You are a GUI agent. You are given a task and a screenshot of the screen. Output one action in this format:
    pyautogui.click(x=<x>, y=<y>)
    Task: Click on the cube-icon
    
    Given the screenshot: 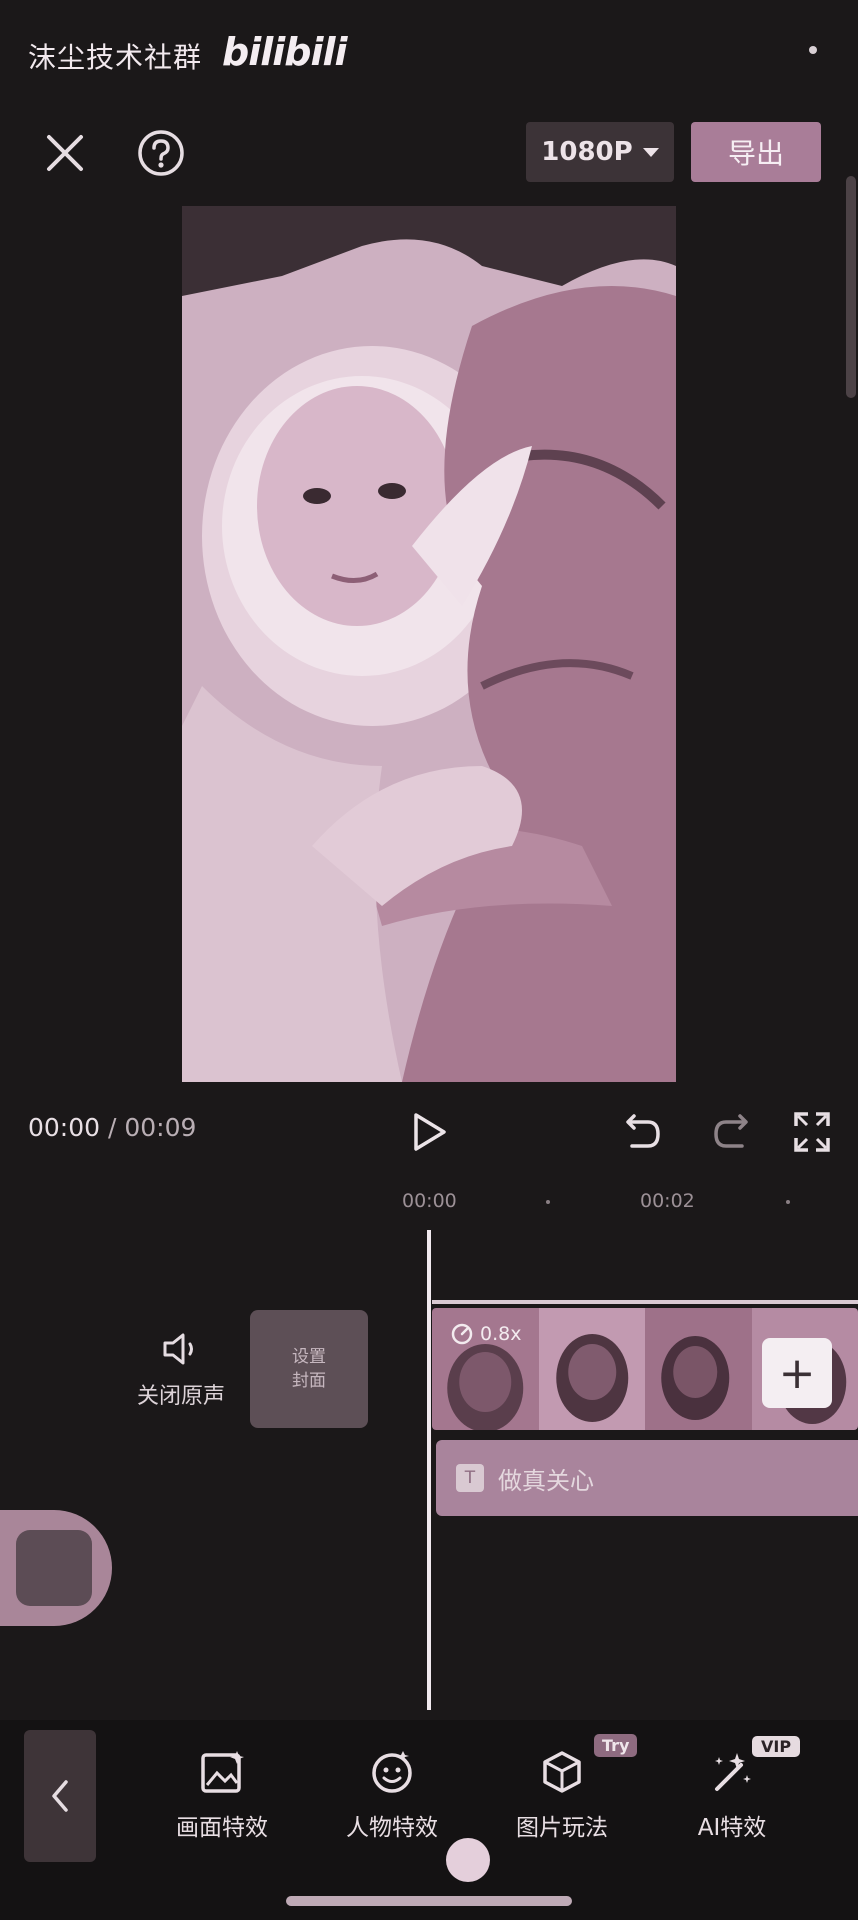 What is the action you would take?
    pyautogui.click(x=562, y=1772)
    